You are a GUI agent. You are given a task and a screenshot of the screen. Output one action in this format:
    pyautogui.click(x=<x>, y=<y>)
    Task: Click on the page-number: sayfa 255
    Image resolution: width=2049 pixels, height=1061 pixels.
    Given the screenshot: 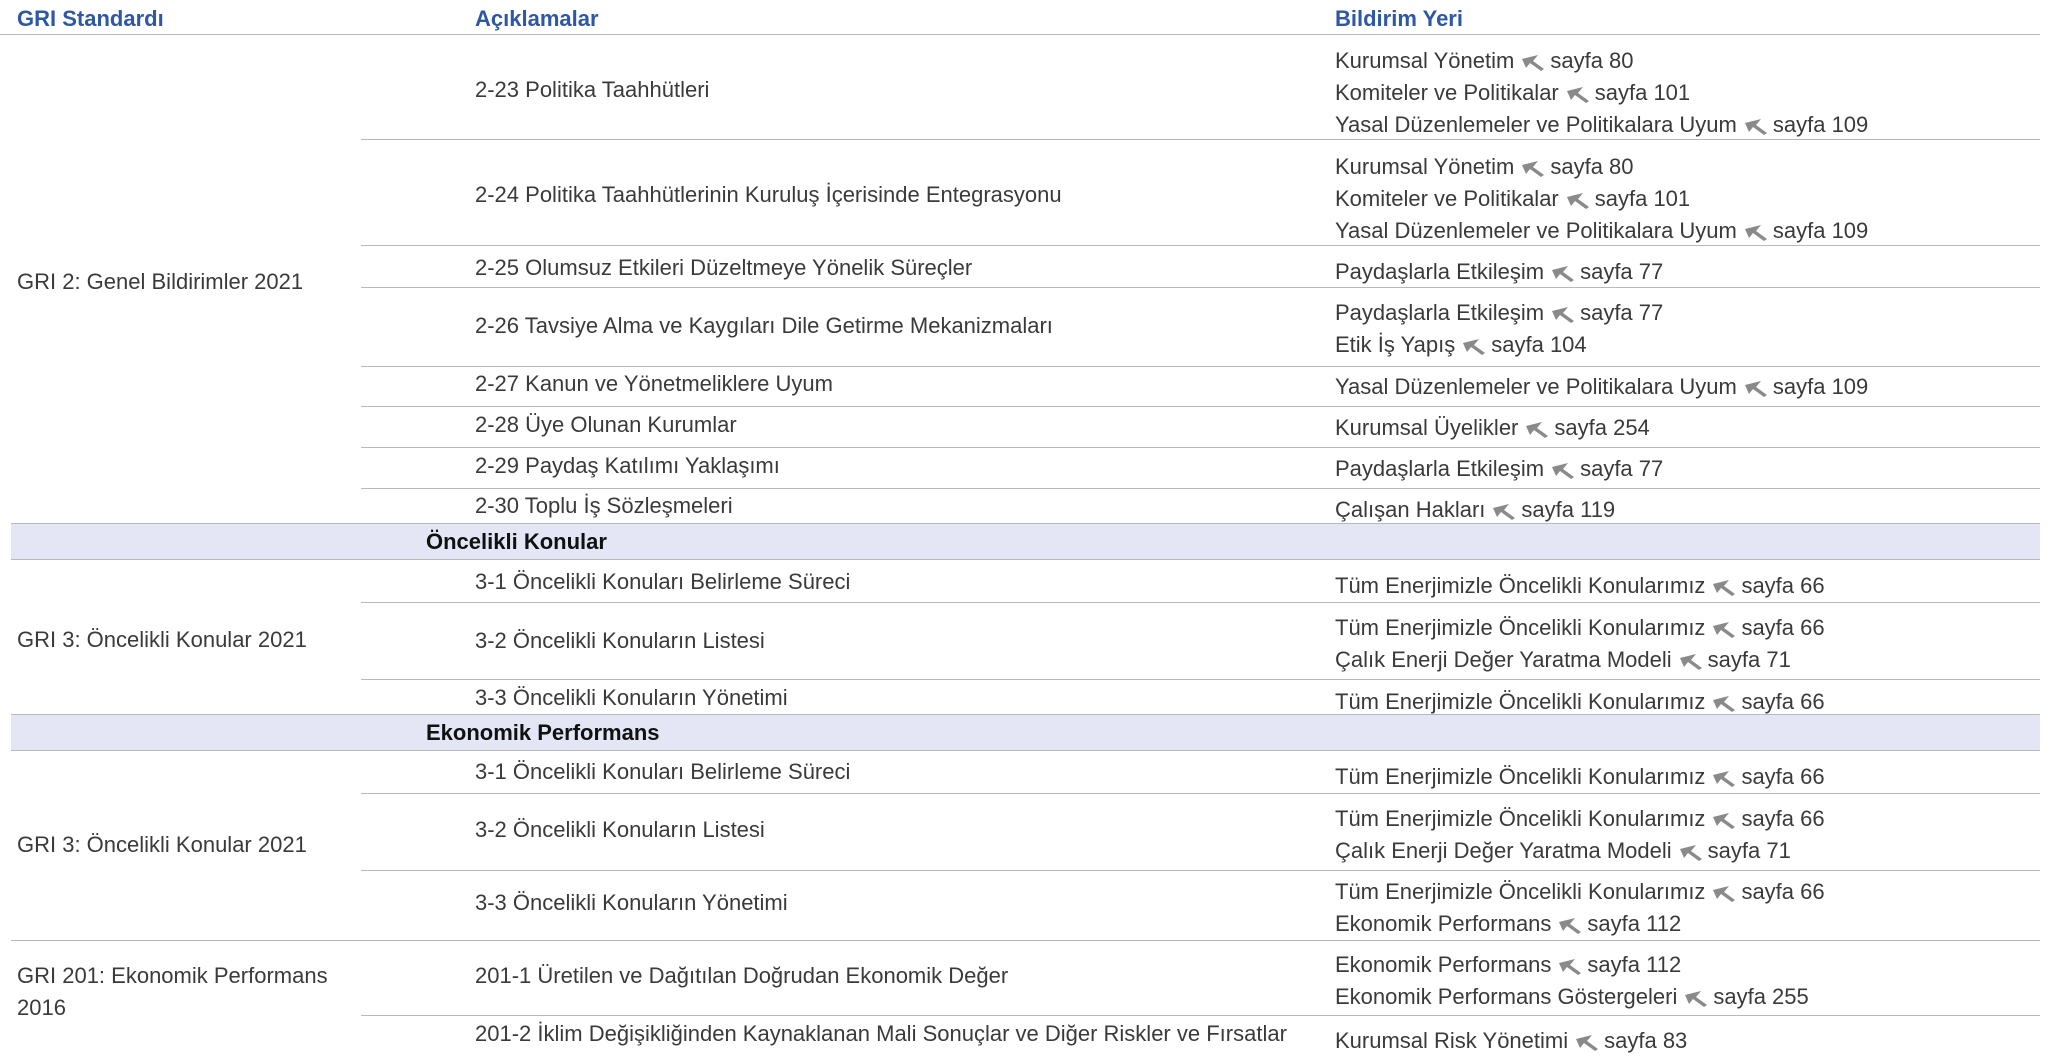 What is the action you would take?
    pyautogui.click(x=1760, y=996)
    